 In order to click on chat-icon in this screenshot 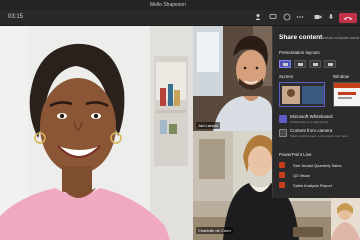, I will do `click(273, 18)`.